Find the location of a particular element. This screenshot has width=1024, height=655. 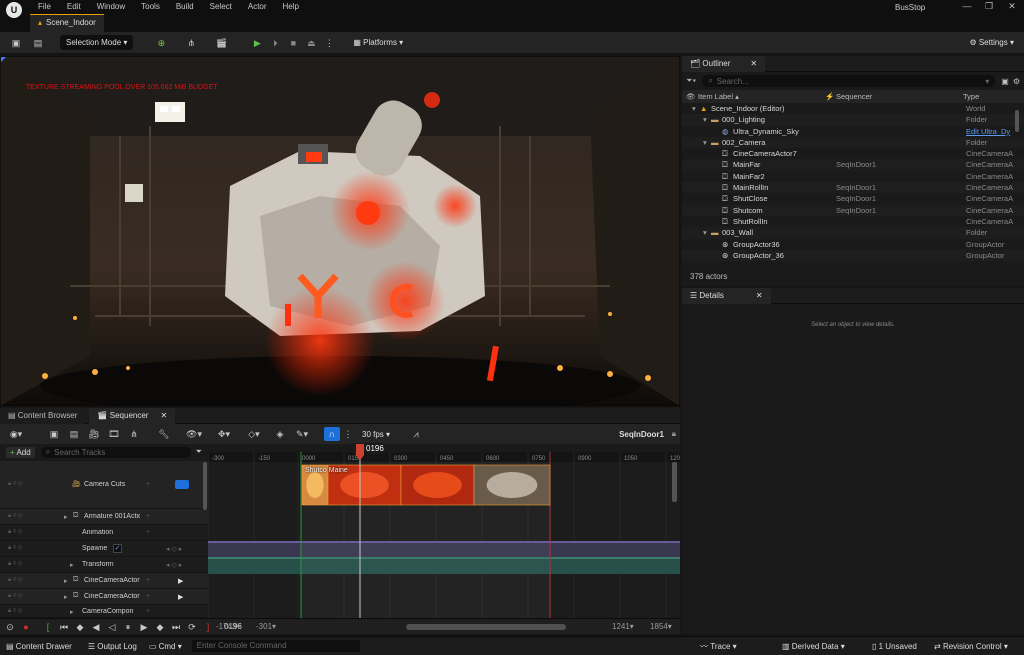

unsaved-button: ▯ 1 Unsaved is located at coordinates (894, 646).